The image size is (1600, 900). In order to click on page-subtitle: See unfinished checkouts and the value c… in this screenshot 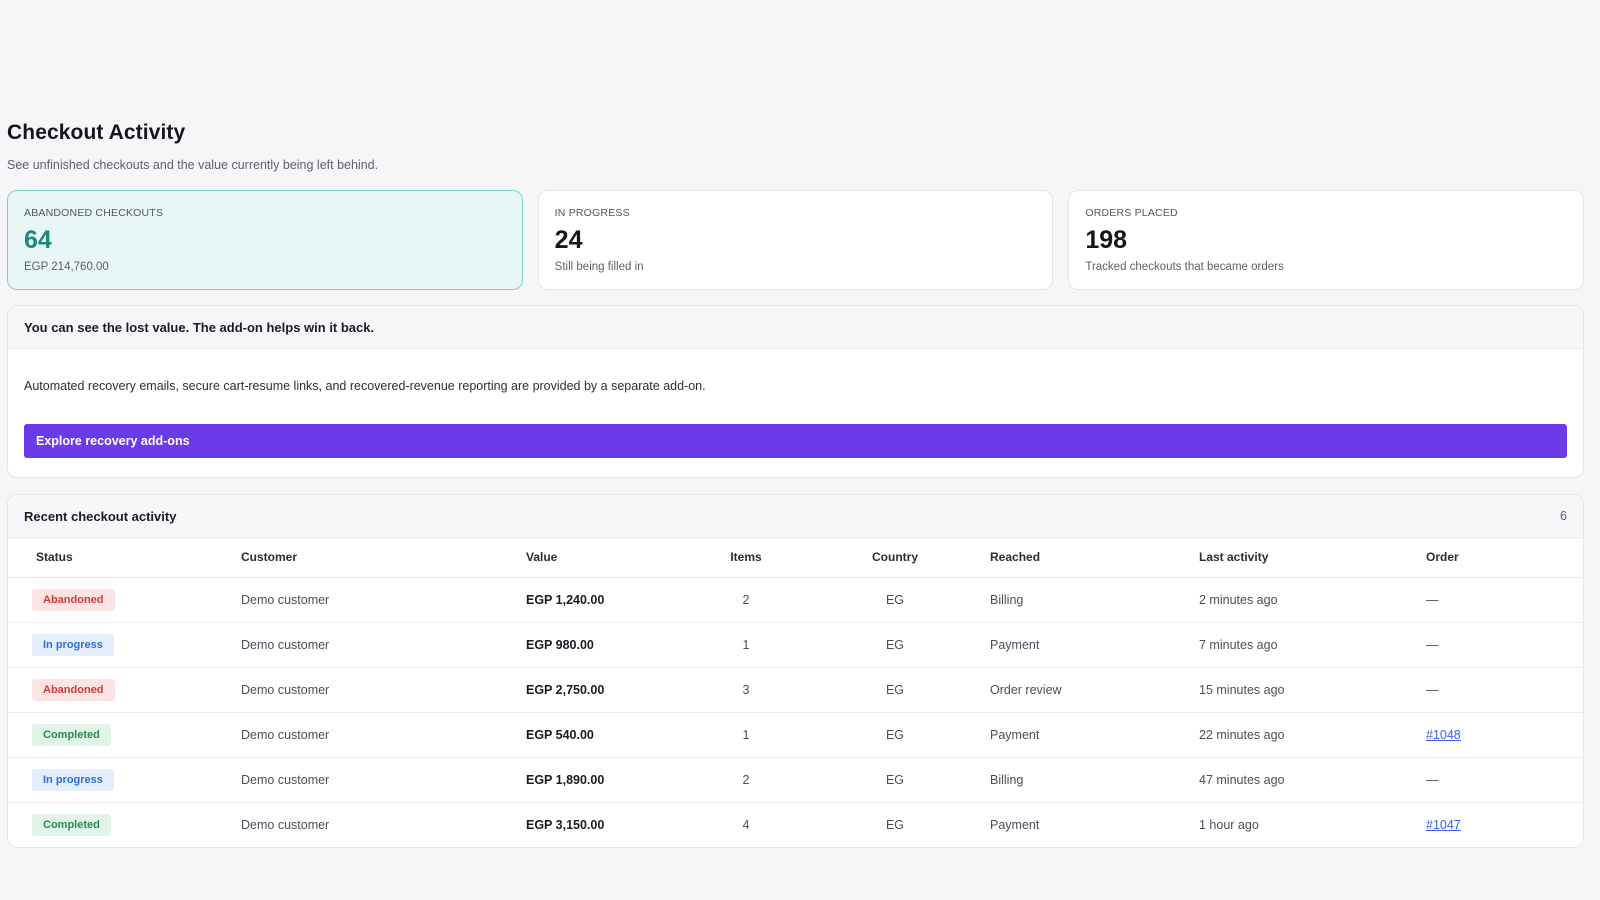, I will do `click(193, 165)`.